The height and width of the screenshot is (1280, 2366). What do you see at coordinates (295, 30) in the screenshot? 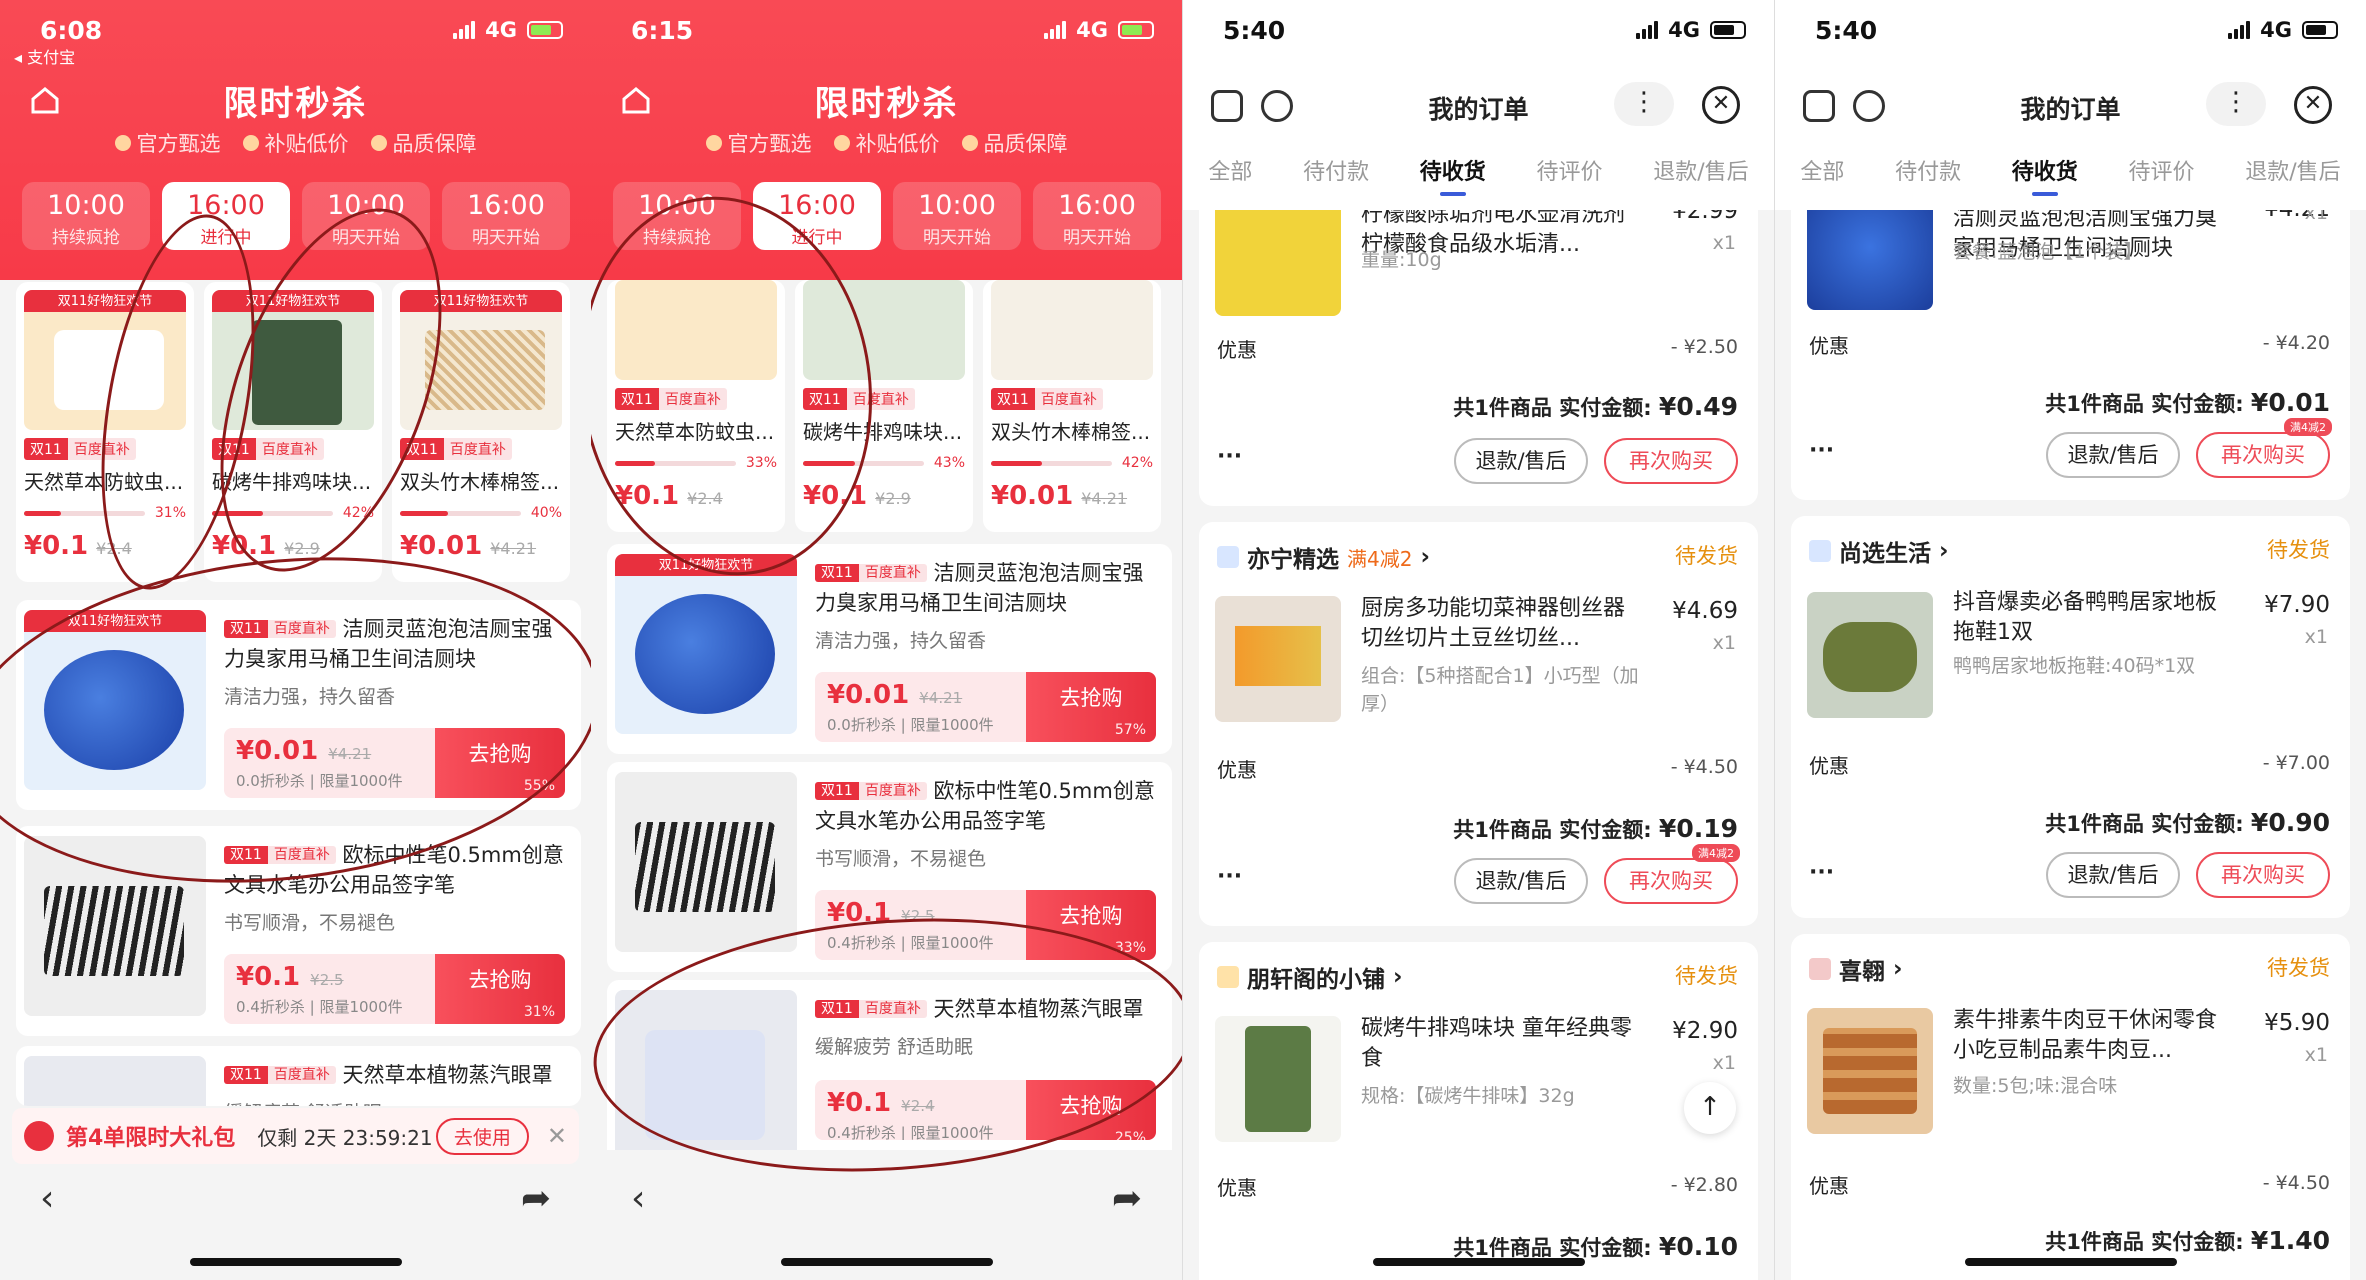
I see `status-bar: 6:08 4G` at bounding box center [295, 30].